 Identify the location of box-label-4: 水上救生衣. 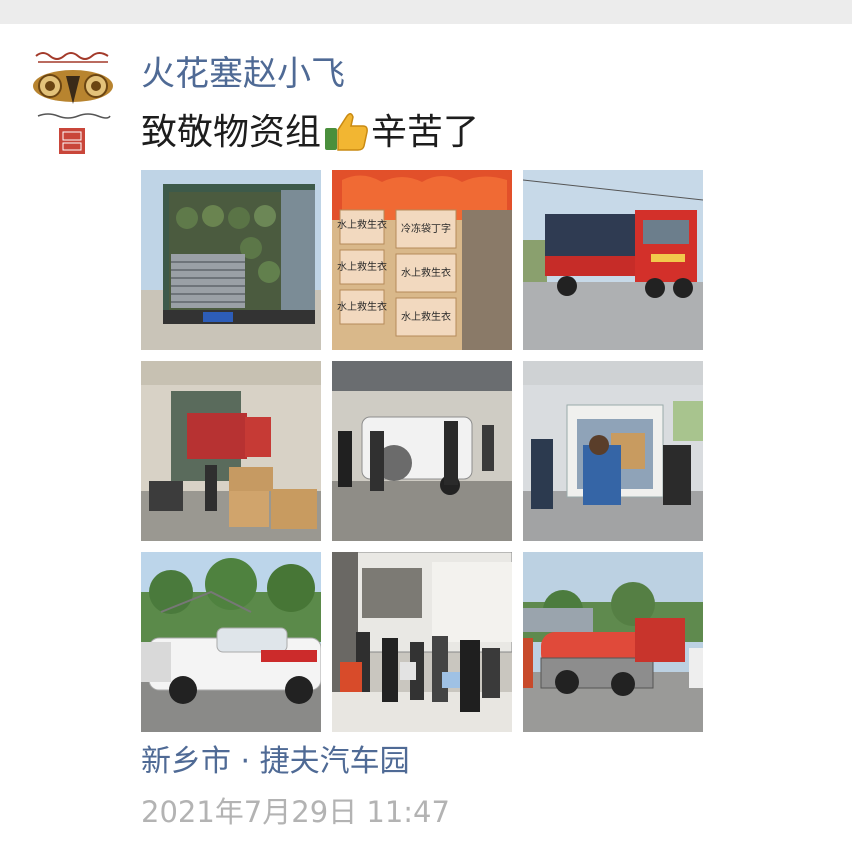
(426, 272).